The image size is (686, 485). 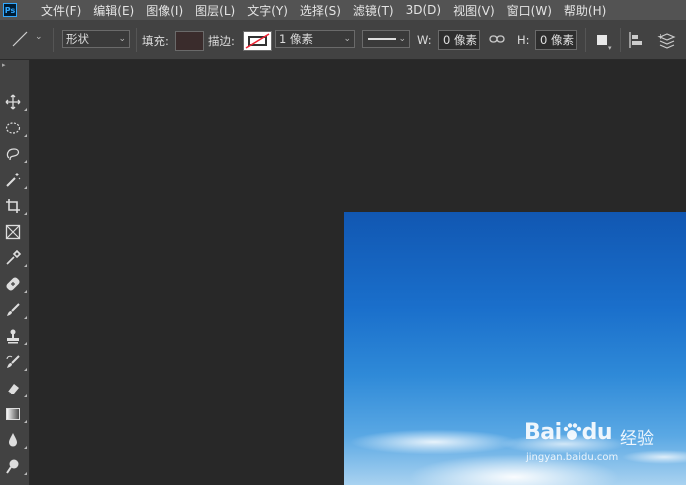 I want to click on baidu-jingyan-watermark: Bai du 经验 jingyan.baidu.com, so click(x=604, y=445).